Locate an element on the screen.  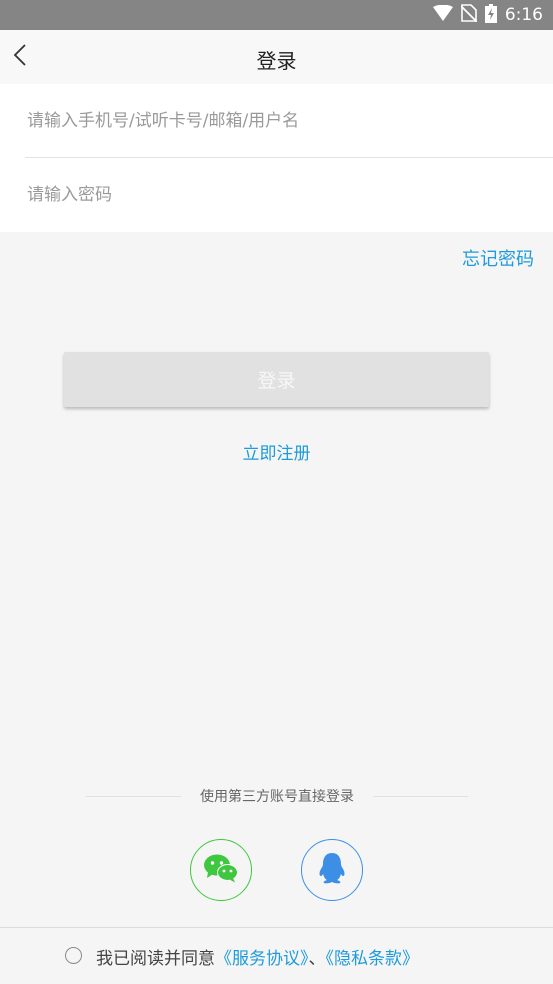
password-field-row is located at coordinates (276, 194).